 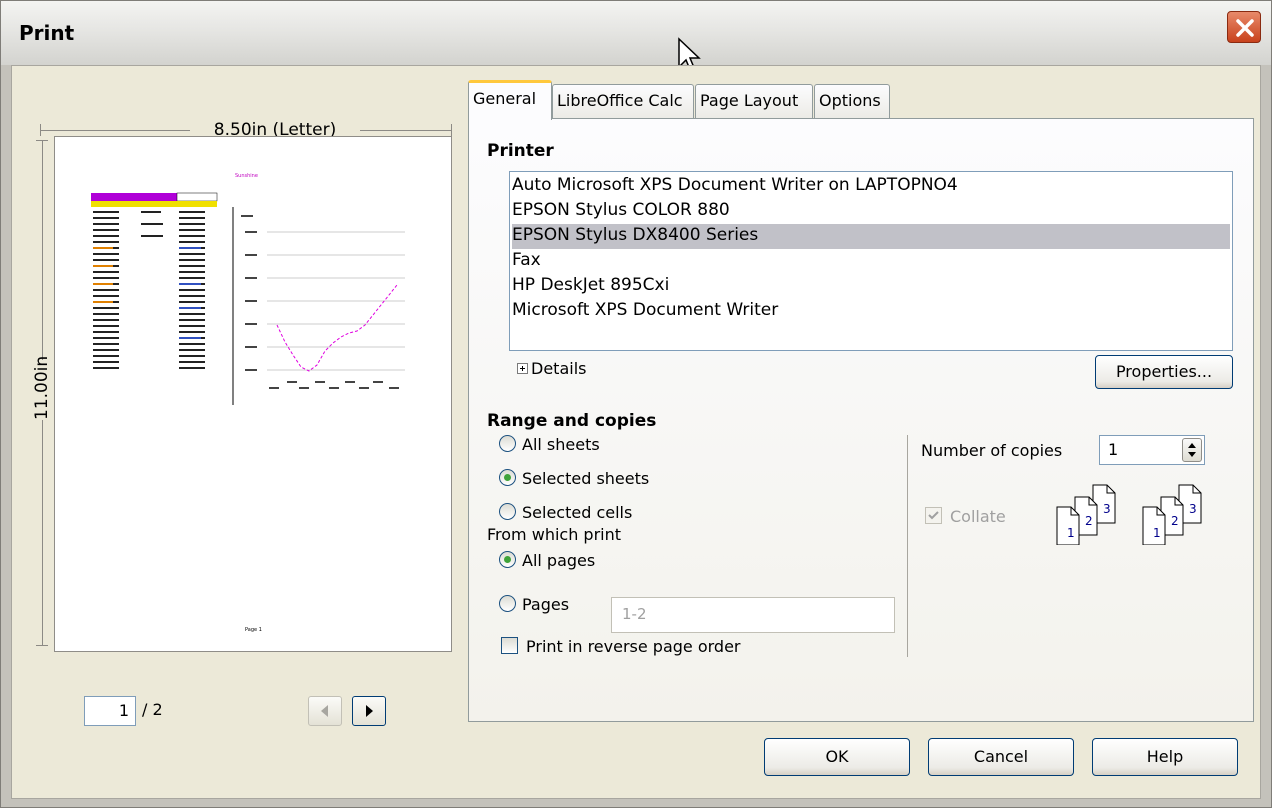 I want to click on radio-selected-cells: Selected cells, so click(x=565, y=512).